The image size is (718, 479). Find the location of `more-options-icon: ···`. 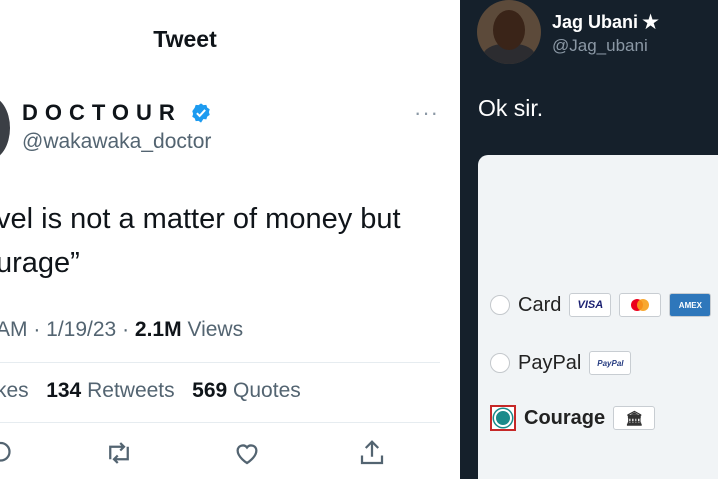

more-options-icon: ··· is located at coordinates (426, 113).